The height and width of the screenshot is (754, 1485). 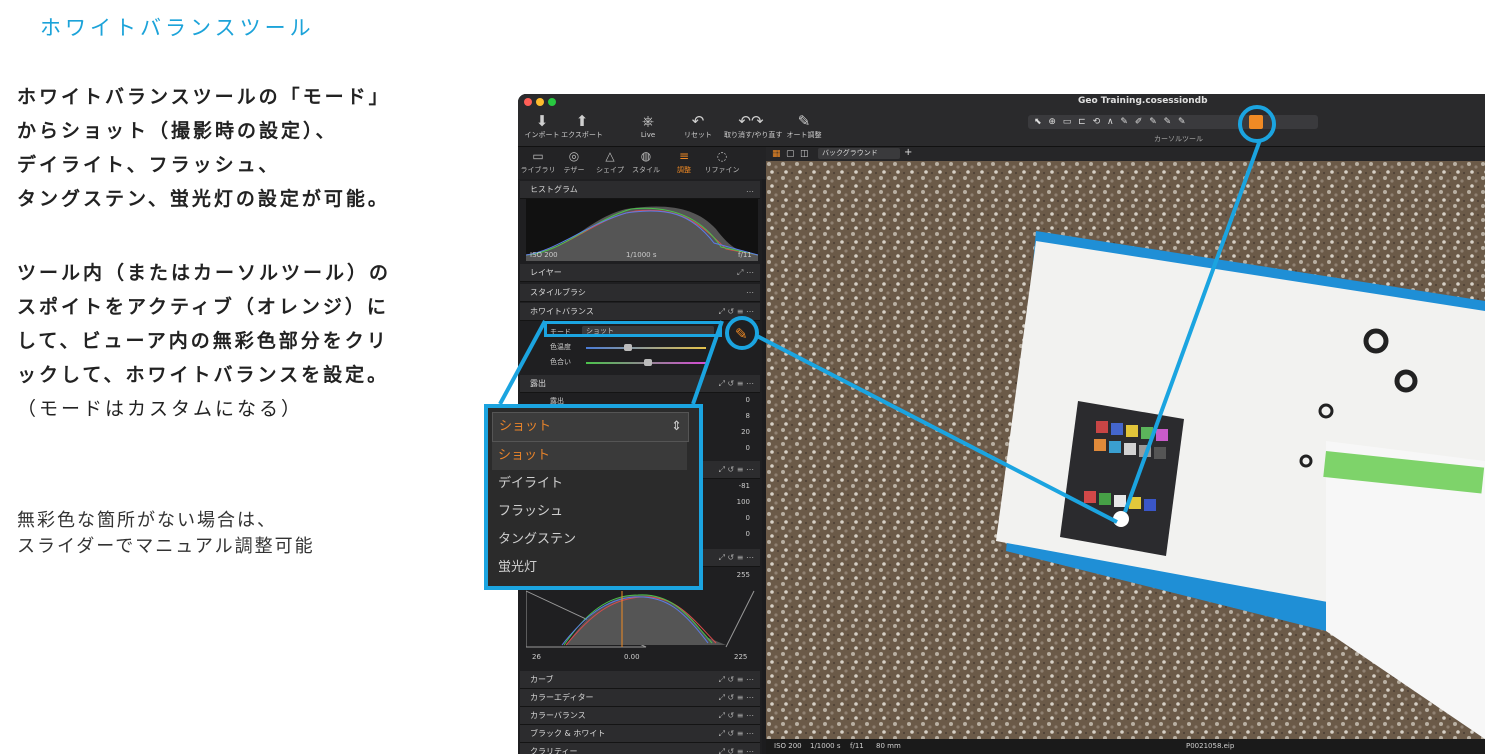 I want to click on mode-dropdown-zoom: ショット ⇕ ショット デイライト フラッシュ タングステン 蛍光灯, so click(x=593, y=497).